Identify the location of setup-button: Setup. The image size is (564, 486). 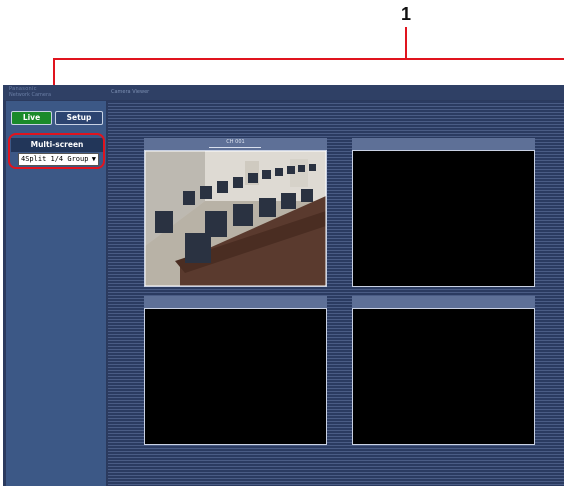
(79, 118).